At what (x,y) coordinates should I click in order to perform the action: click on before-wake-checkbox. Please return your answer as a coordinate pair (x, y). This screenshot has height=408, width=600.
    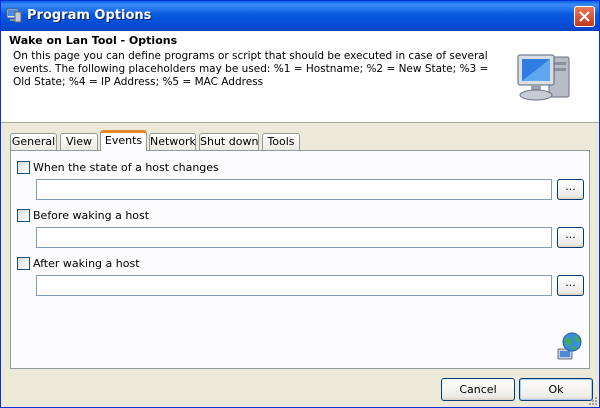
    Looking at the image, I should click on (23, 215).